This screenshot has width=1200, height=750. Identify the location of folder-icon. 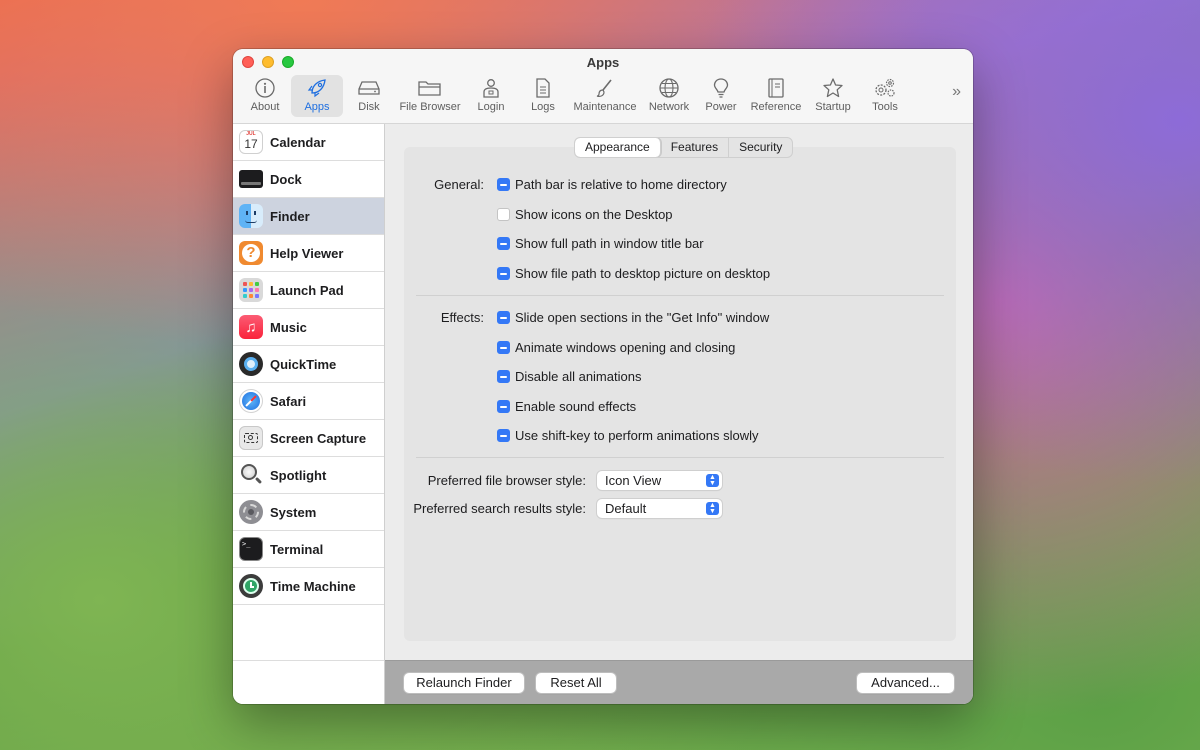
(430, 88).